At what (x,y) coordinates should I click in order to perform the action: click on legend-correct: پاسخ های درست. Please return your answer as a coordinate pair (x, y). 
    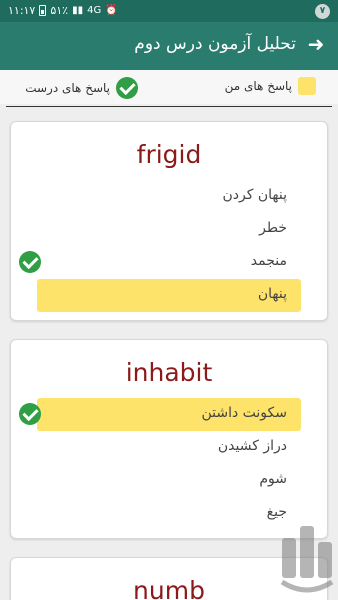
    Looking at the image, I should click on (81, 88).